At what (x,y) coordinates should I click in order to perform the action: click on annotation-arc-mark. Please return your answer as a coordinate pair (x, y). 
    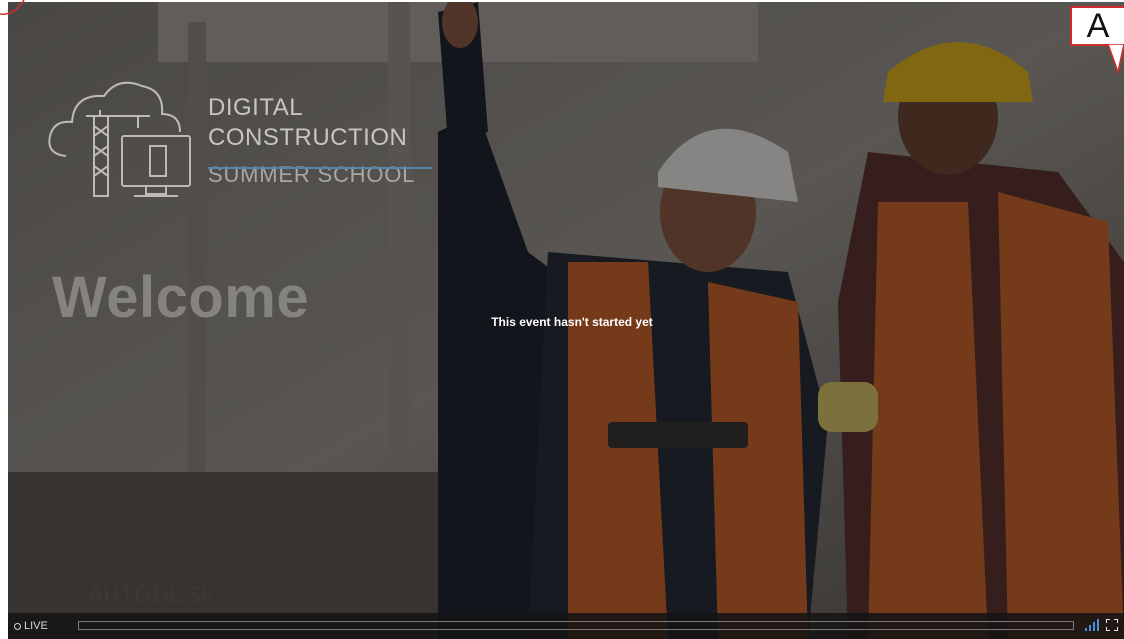
    Looking at the image, I should click on (12, 7).